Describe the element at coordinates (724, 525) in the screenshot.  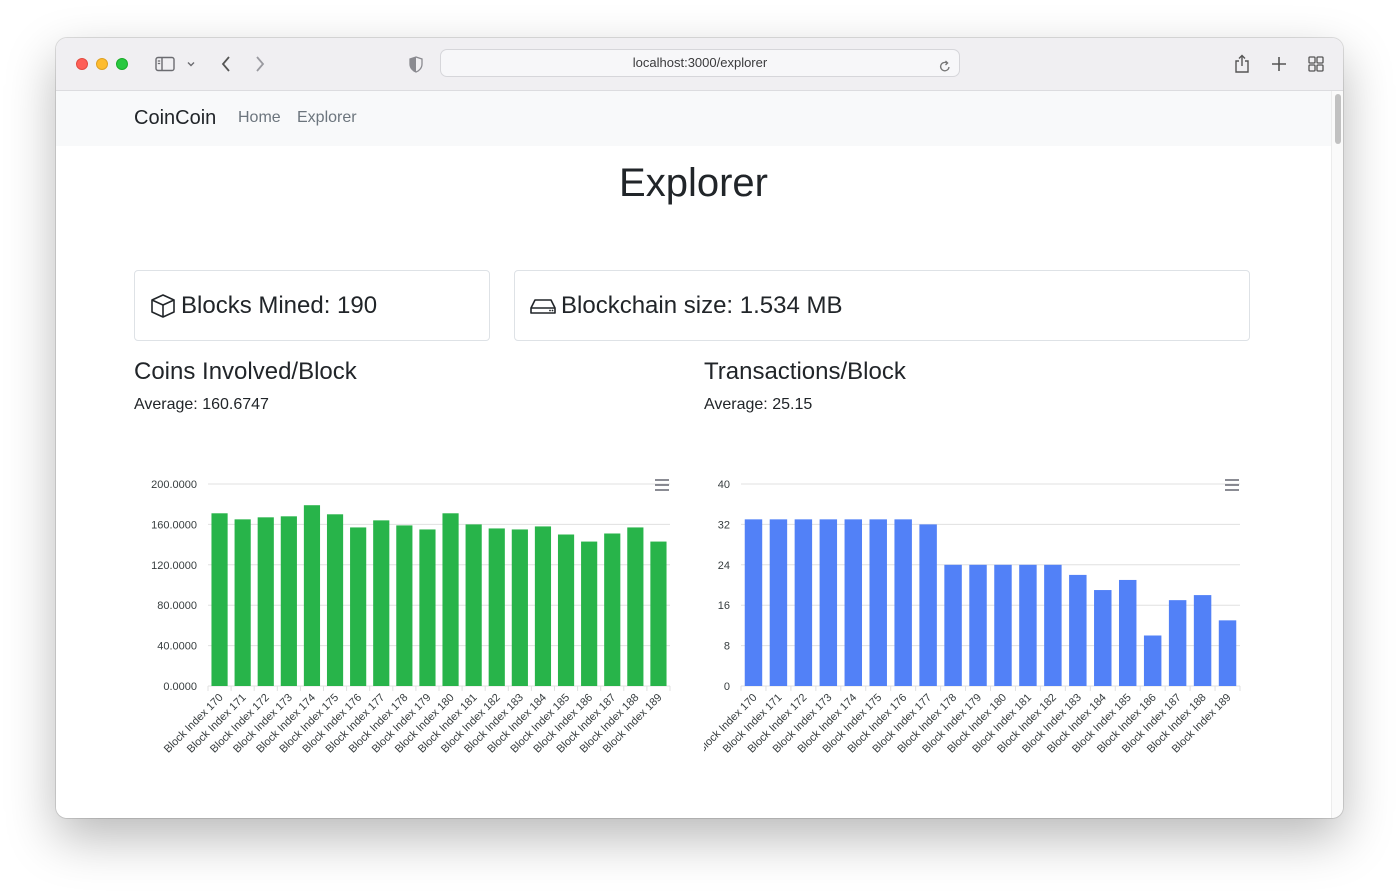
I see `y-tick-label: 32` at that location.